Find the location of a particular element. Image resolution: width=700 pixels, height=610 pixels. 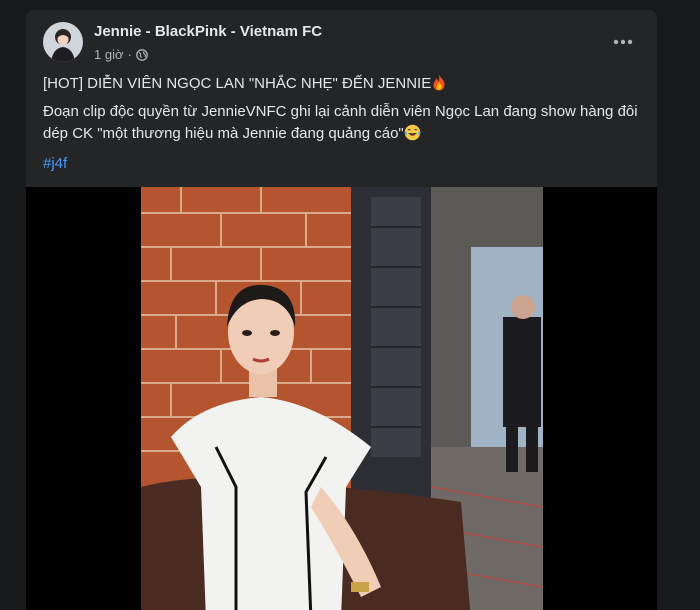

fire-icon is located at coordinates (439, 85).